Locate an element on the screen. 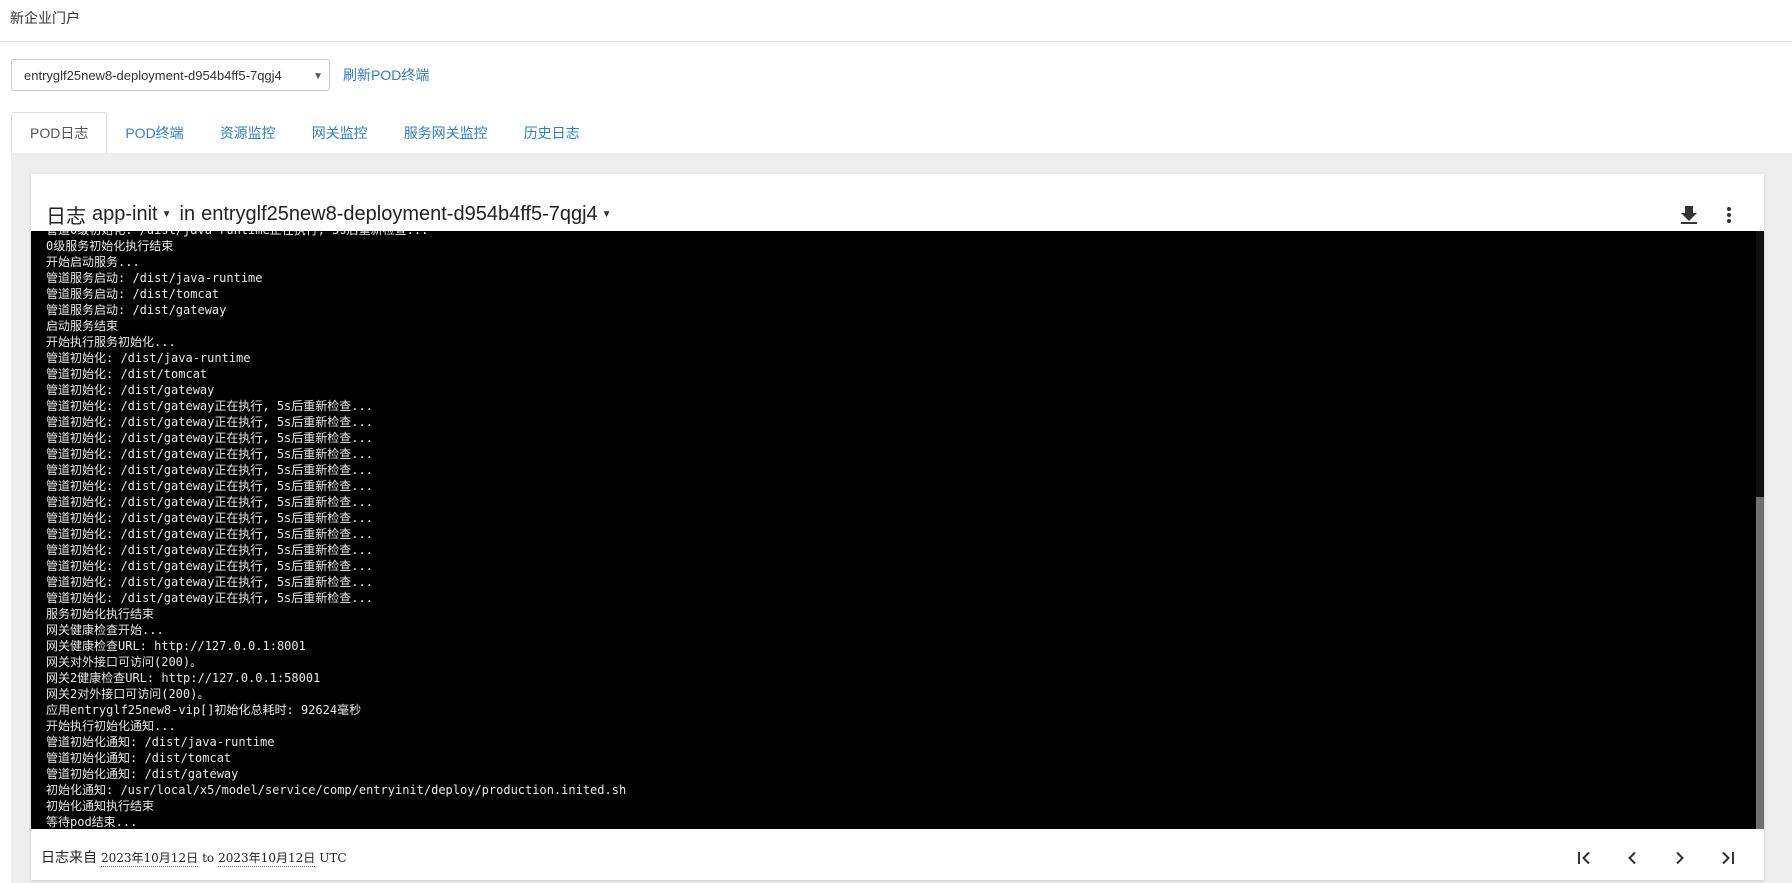 The image size is (1792, 883). log-line: 管道初始化通知: /dist/tomcat is located at coordinates (139, 758).